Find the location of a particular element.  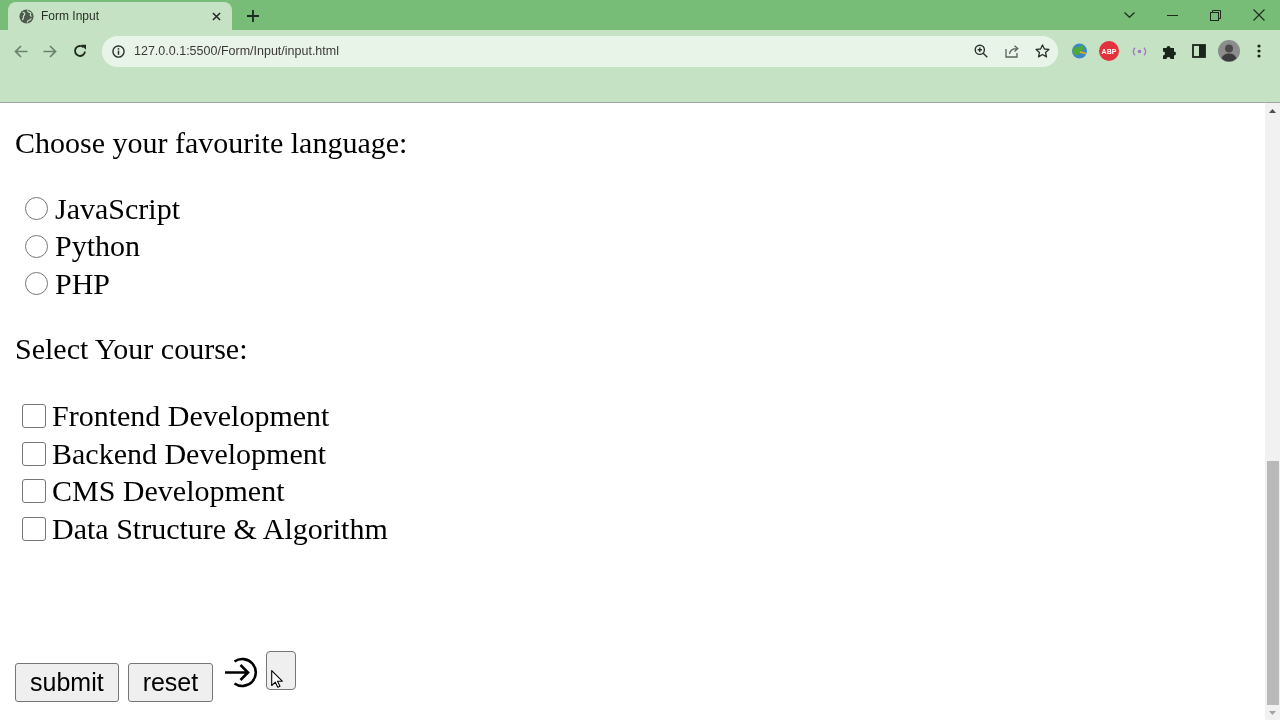

minimize-icon is located at coordinates (1172, 15).